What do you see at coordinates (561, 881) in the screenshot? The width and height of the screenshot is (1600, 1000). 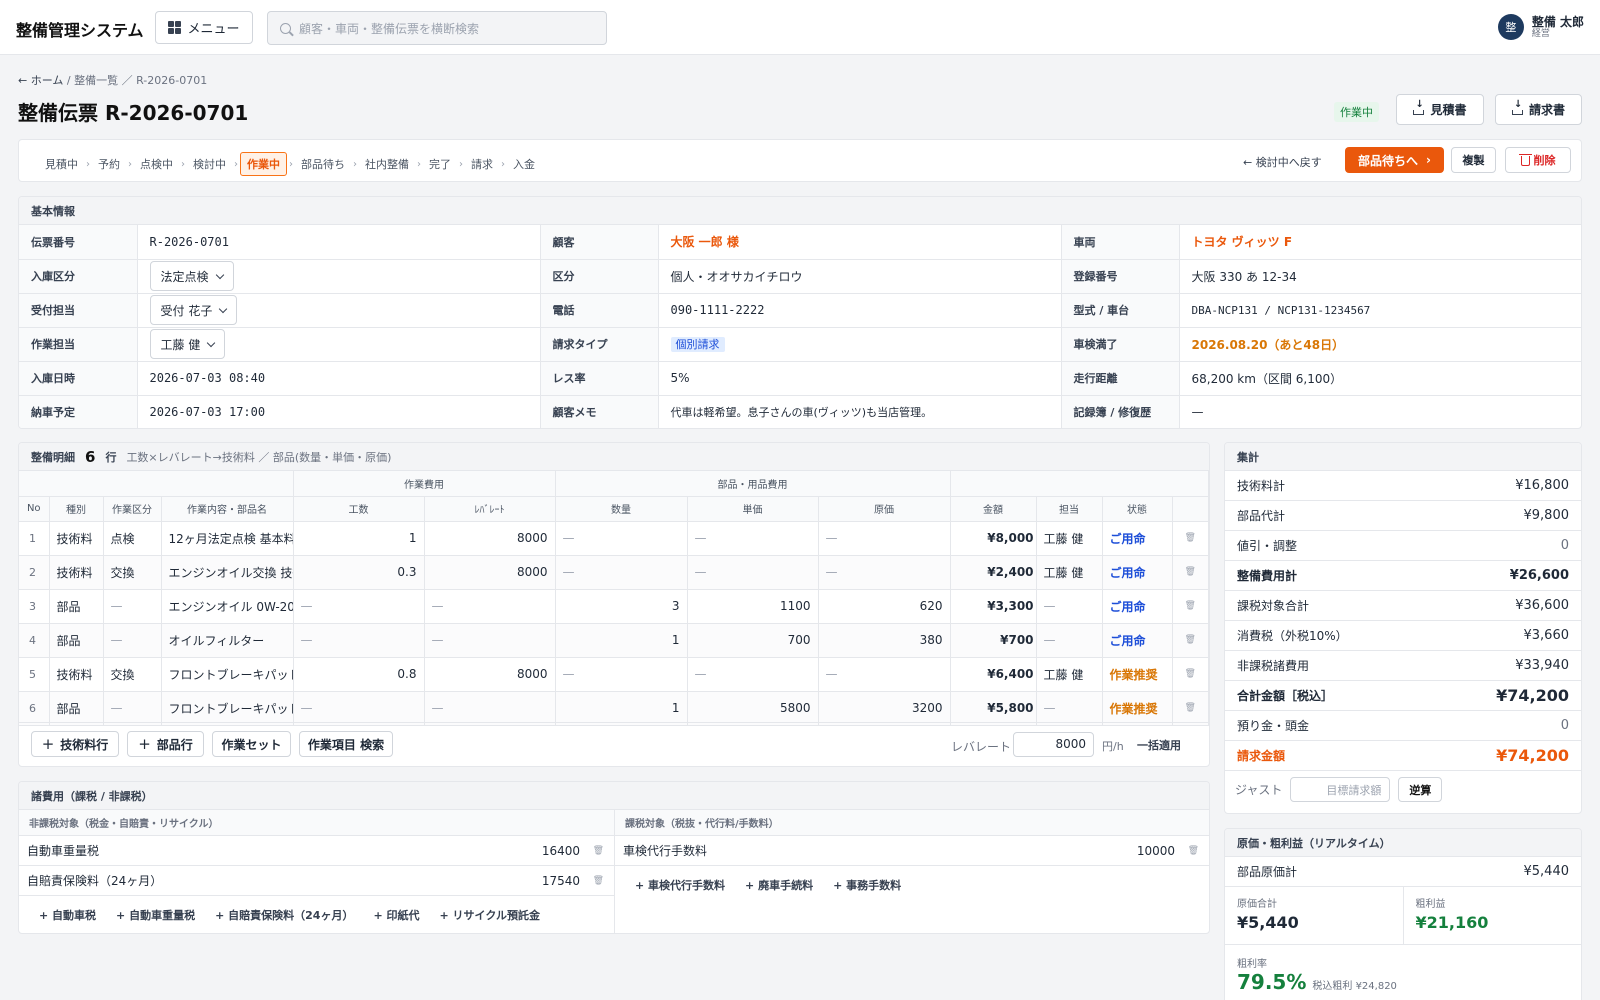 I see `fee-value-input: 17540` at bounding box center [561, 881].